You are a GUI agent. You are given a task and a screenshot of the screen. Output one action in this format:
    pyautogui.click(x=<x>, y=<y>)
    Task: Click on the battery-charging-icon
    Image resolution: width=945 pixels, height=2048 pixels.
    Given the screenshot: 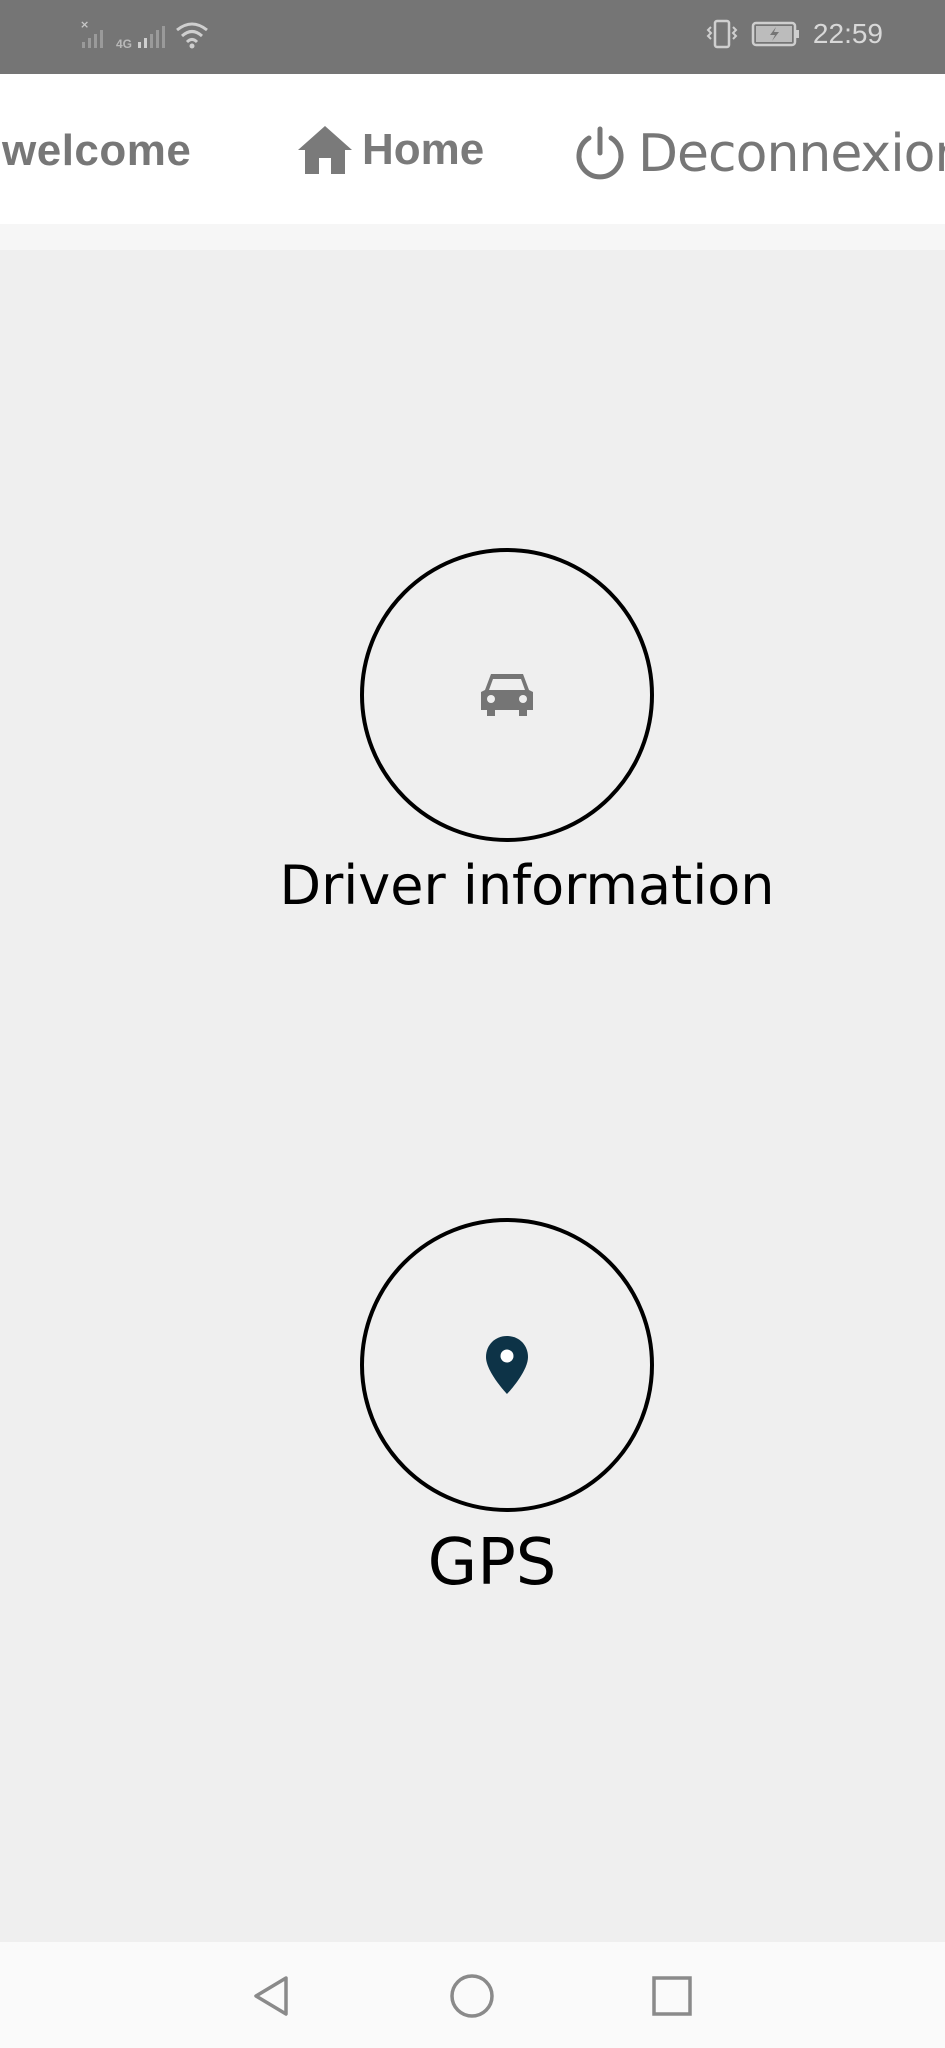 What is the action you would take?
    pyautogui.click(x=775, y=34)
    